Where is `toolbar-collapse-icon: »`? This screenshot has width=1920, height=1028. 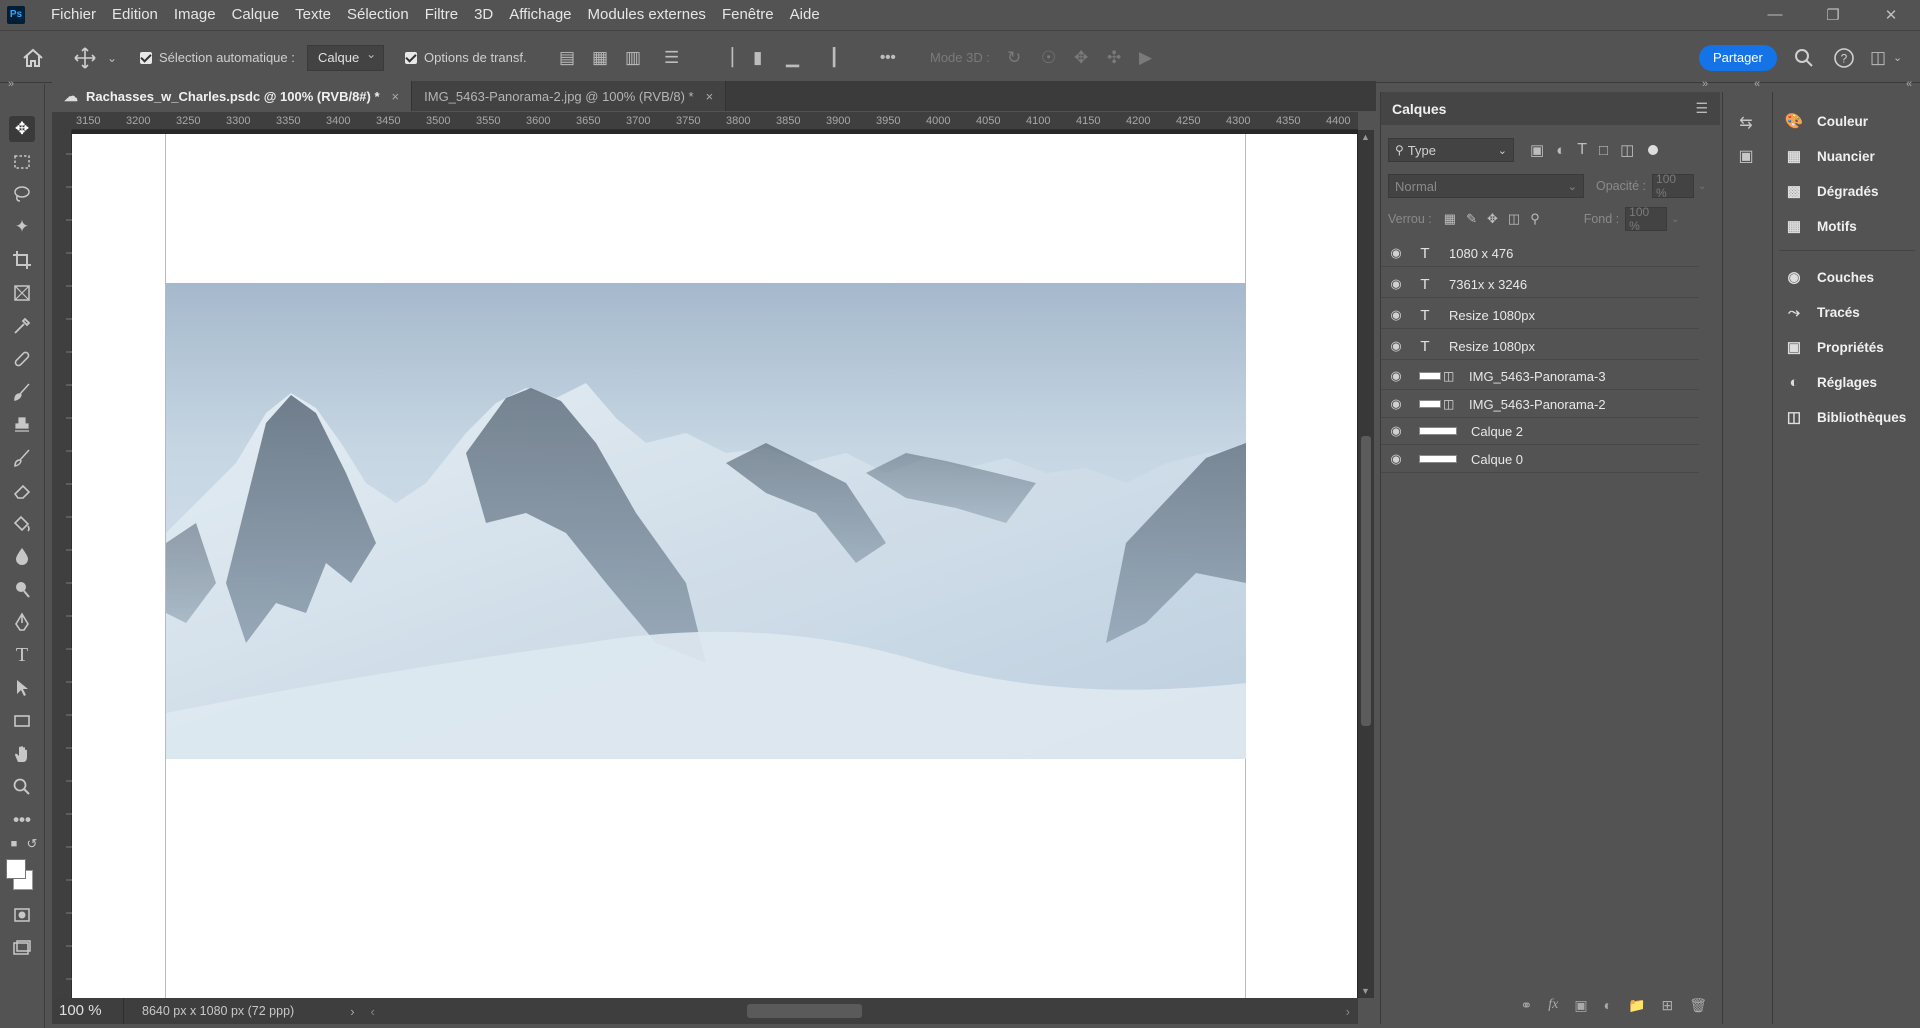
toolbar-collapse-icon: » is located at coordinates (11, 84).